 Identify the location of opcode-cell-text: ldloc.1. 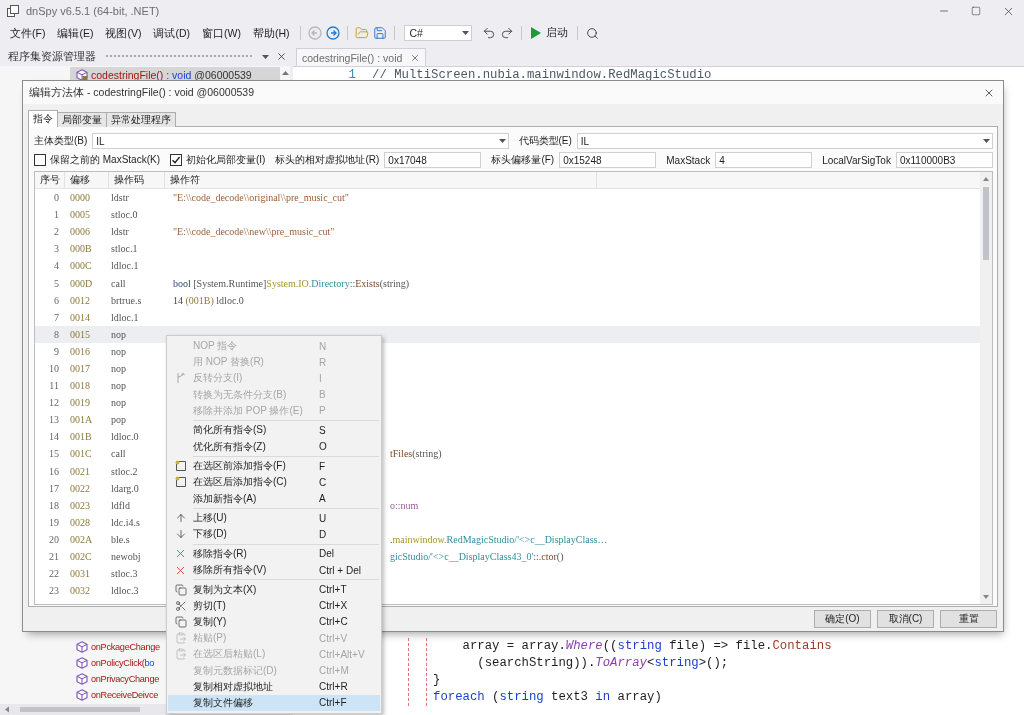
(125, 266).